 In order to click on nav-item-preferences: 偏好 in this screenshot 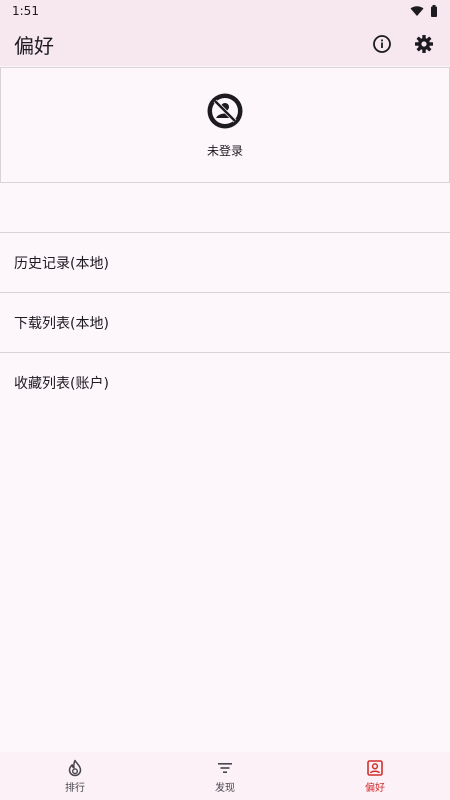, I will do `click(375, 776)`.